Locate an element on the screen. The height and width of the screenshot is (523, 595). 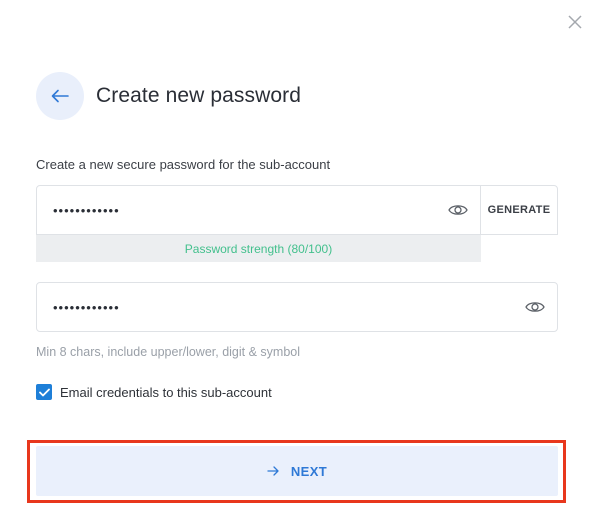
back-button is located at coordinates (60, 96).